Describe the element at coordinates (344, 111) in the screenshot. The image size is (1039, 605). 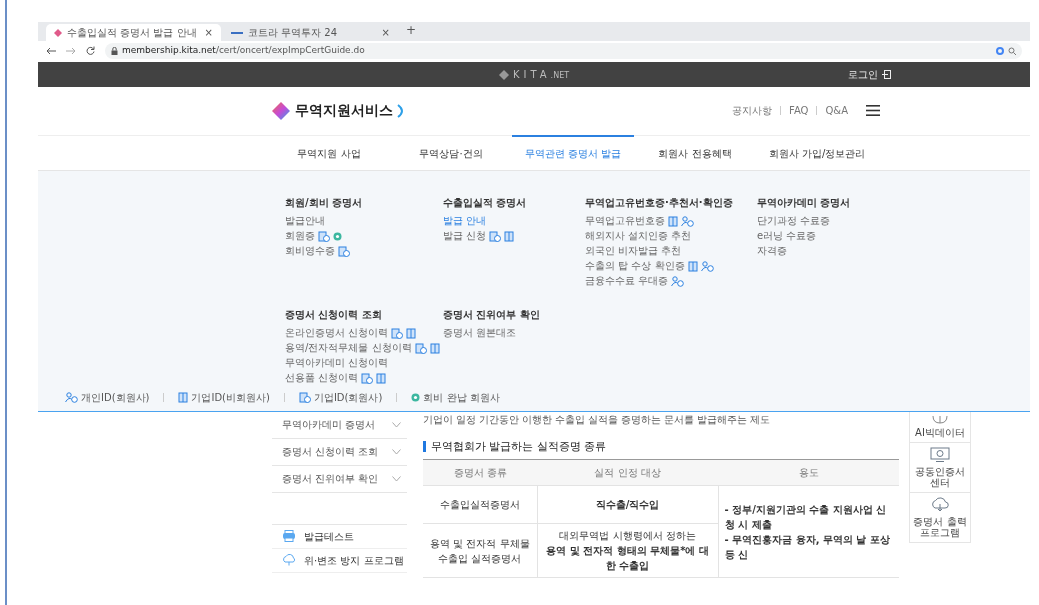
I see `site-title: 무역지원서비스` at that location.